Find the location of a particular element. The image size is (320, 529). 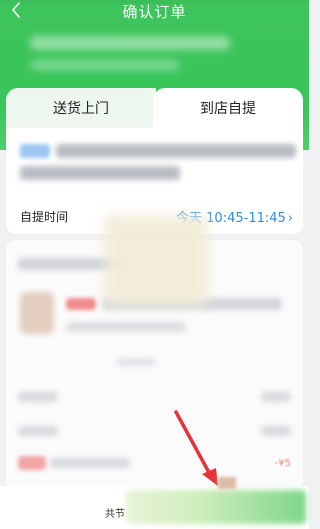

promo-tag-blurred is located at coordinates (32, 463).